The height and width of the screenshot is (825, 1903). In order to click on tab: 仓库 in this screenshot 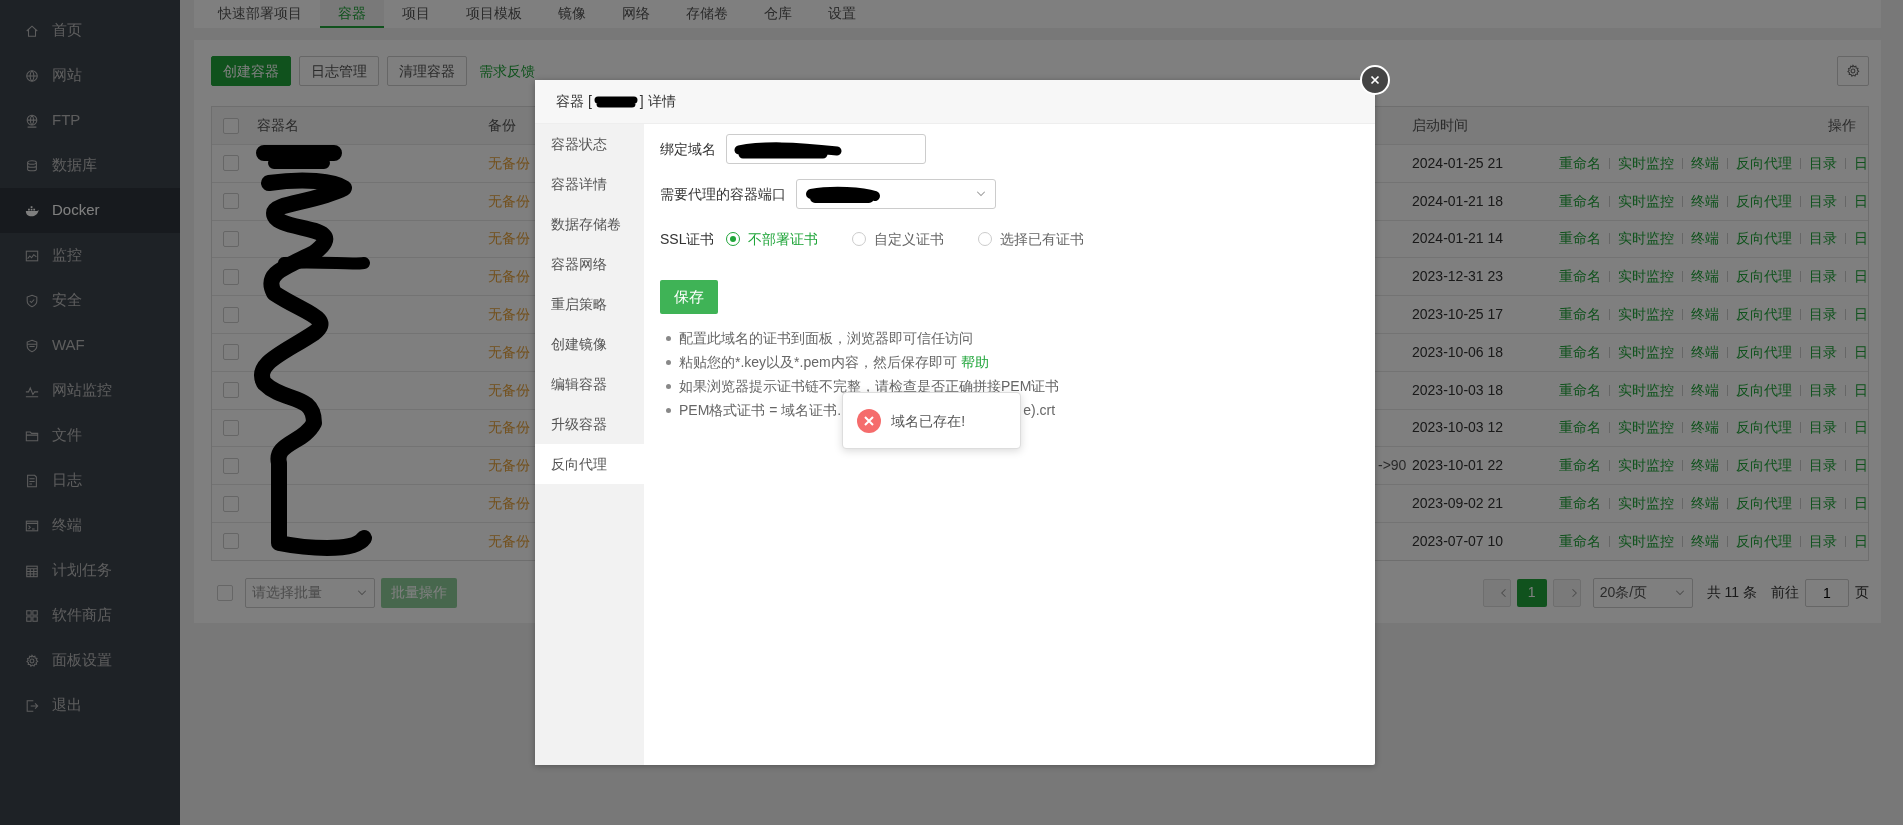, I will do `click(778, 14)`.